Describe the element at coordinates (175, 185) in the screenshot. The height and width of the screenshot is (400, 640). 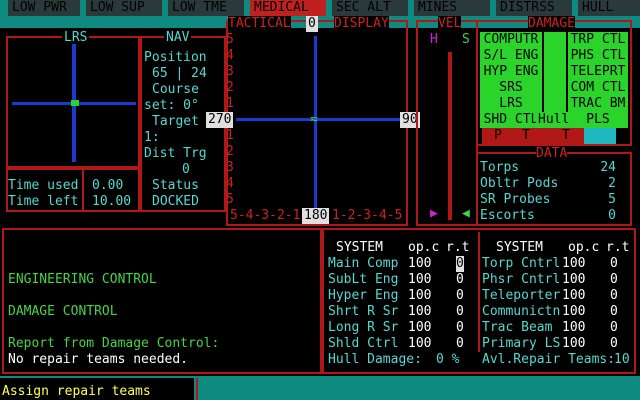
I see `status-label: Status` at that location.